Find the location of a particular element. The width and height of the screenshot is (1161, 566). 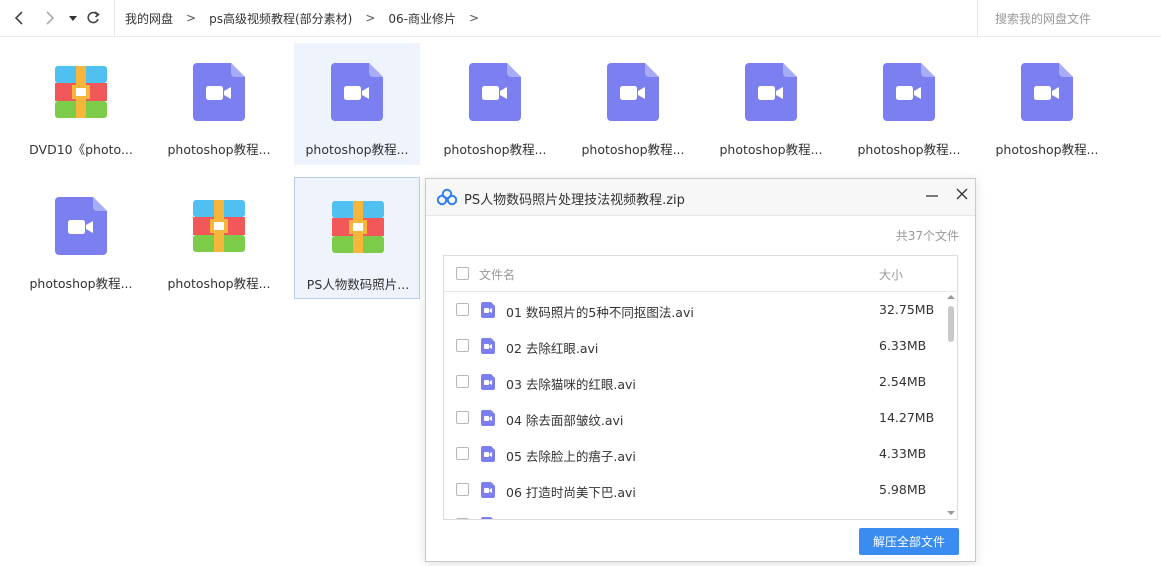

extract-all-button: 解压全部文件 is located at coordinates (909, 541).